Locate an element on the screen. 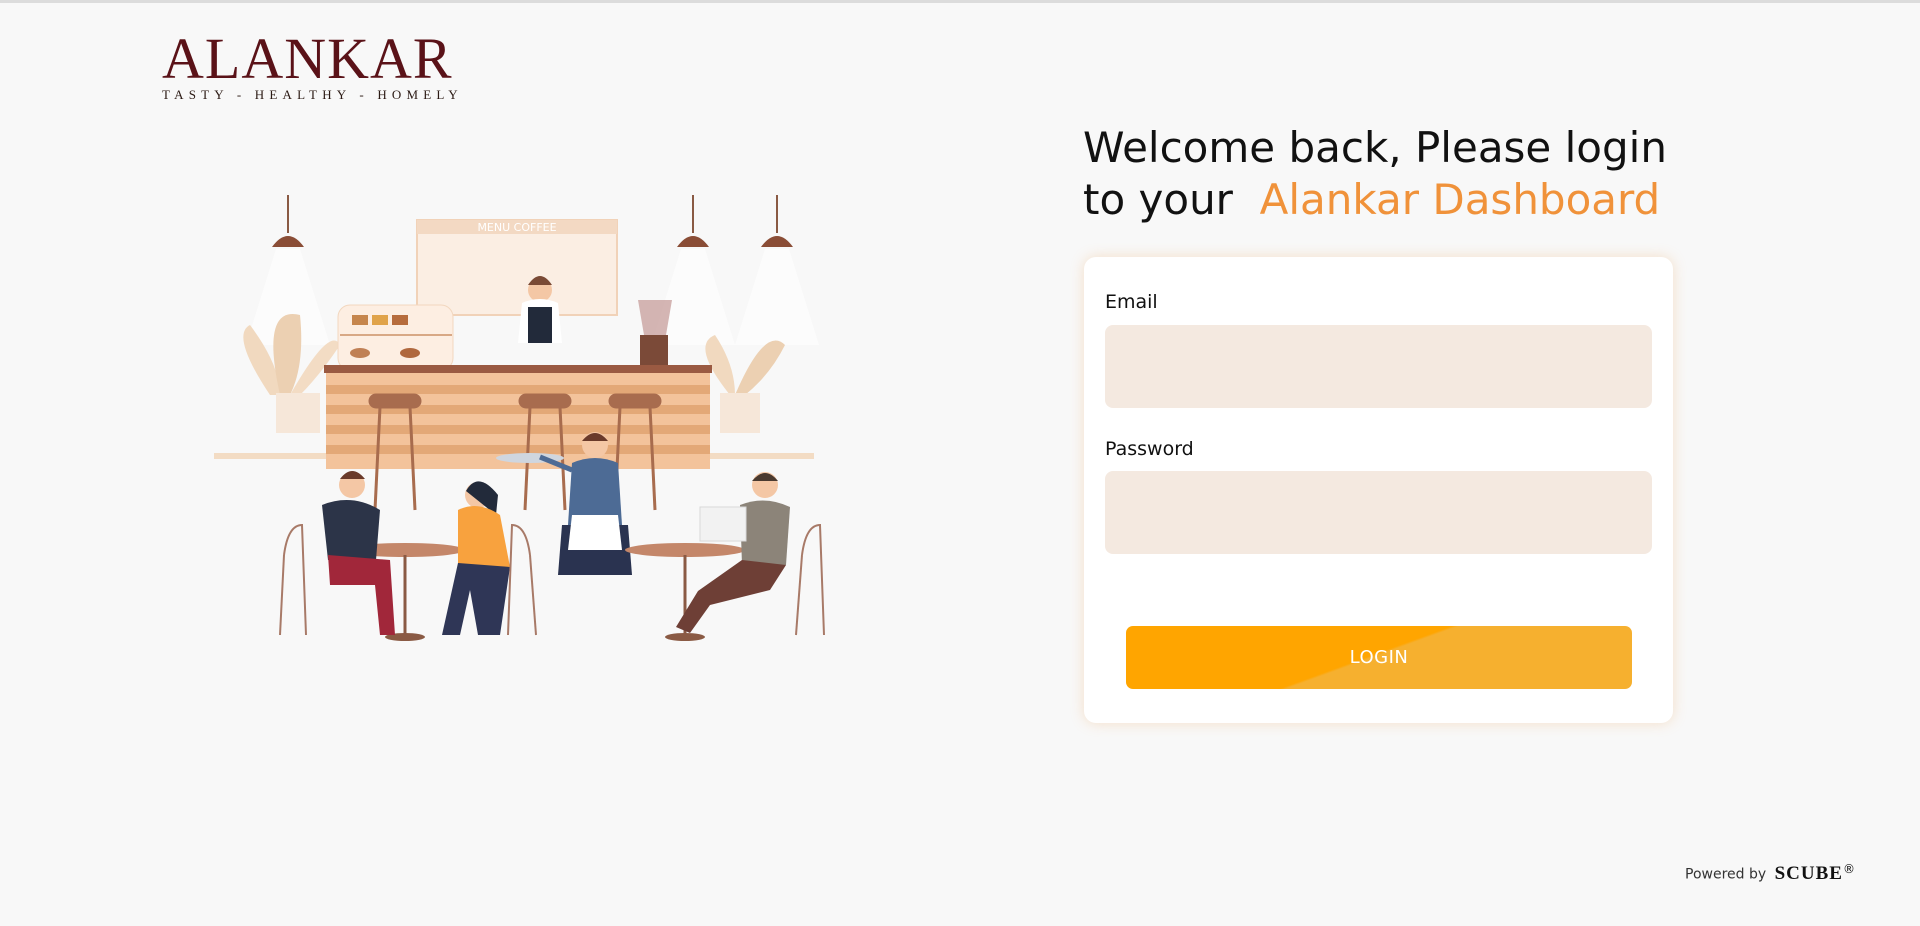  brand-logo: ALANKAR TASTY - HEALTHY - HOMELY is located at coordinates (312, 64).